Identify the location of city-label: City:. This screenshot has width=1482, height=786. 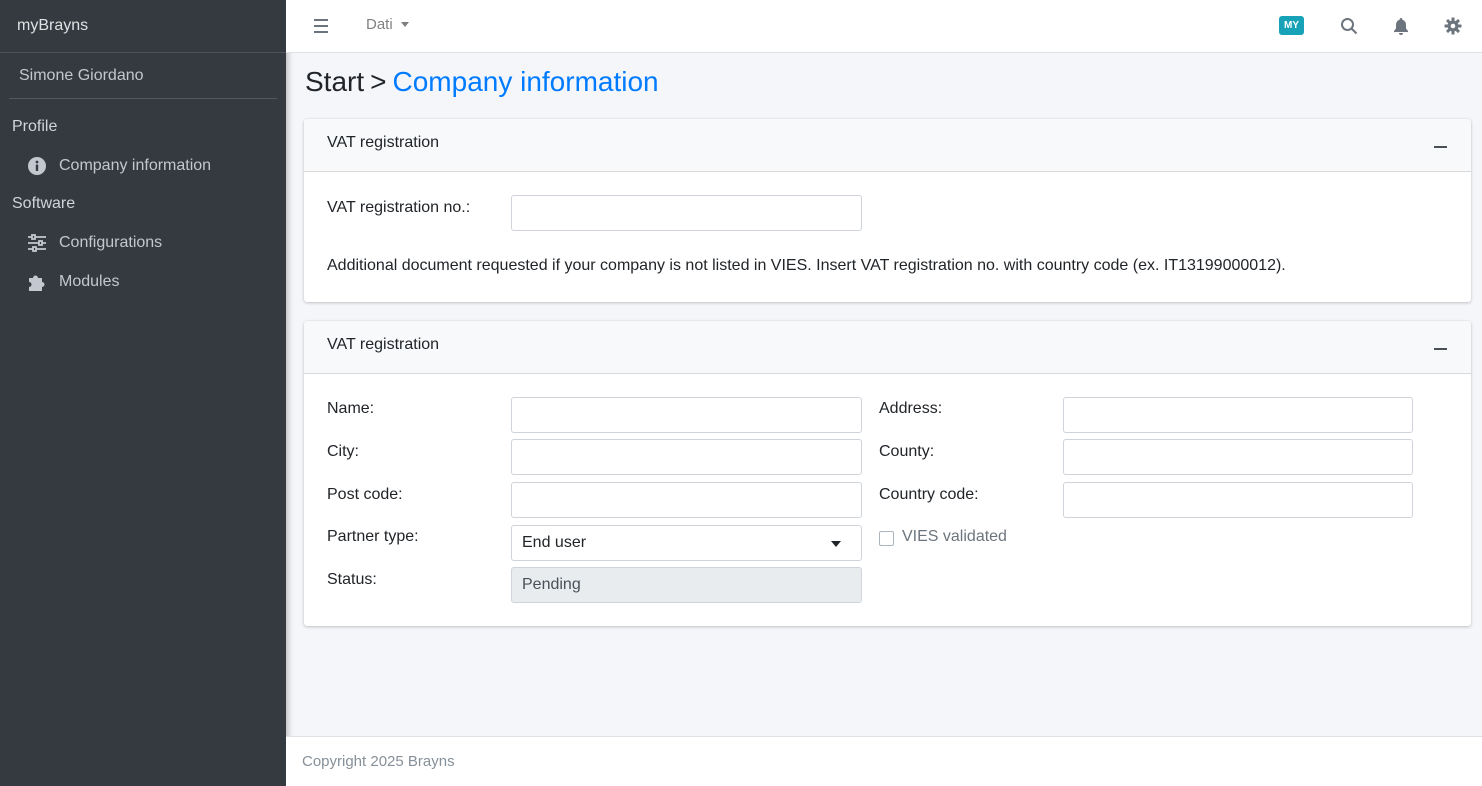
(343, 451).